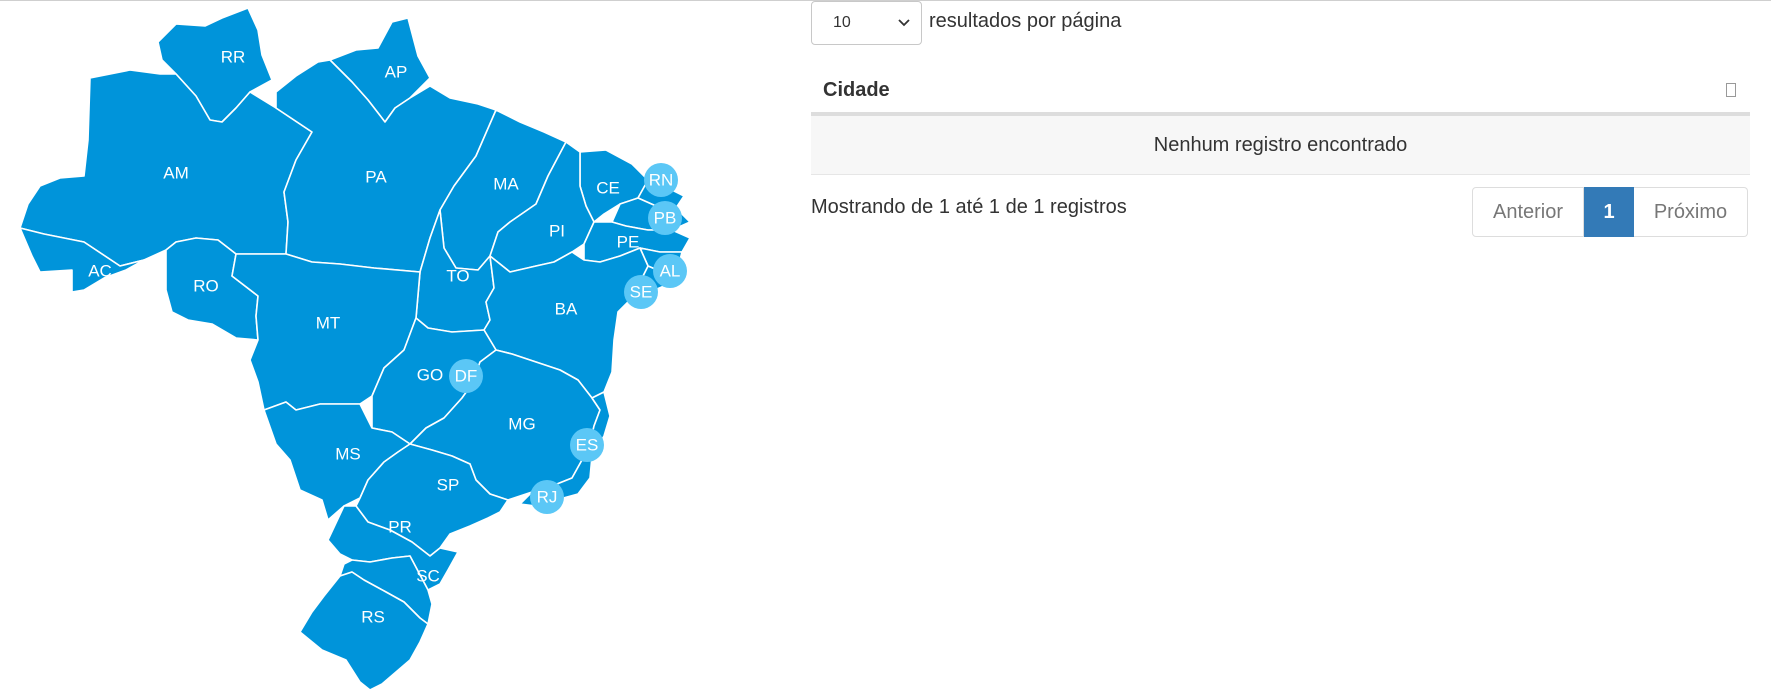 This screenshot has height=696, width=1771. I want to click on state-label-ma: MA, so click(506, 183).